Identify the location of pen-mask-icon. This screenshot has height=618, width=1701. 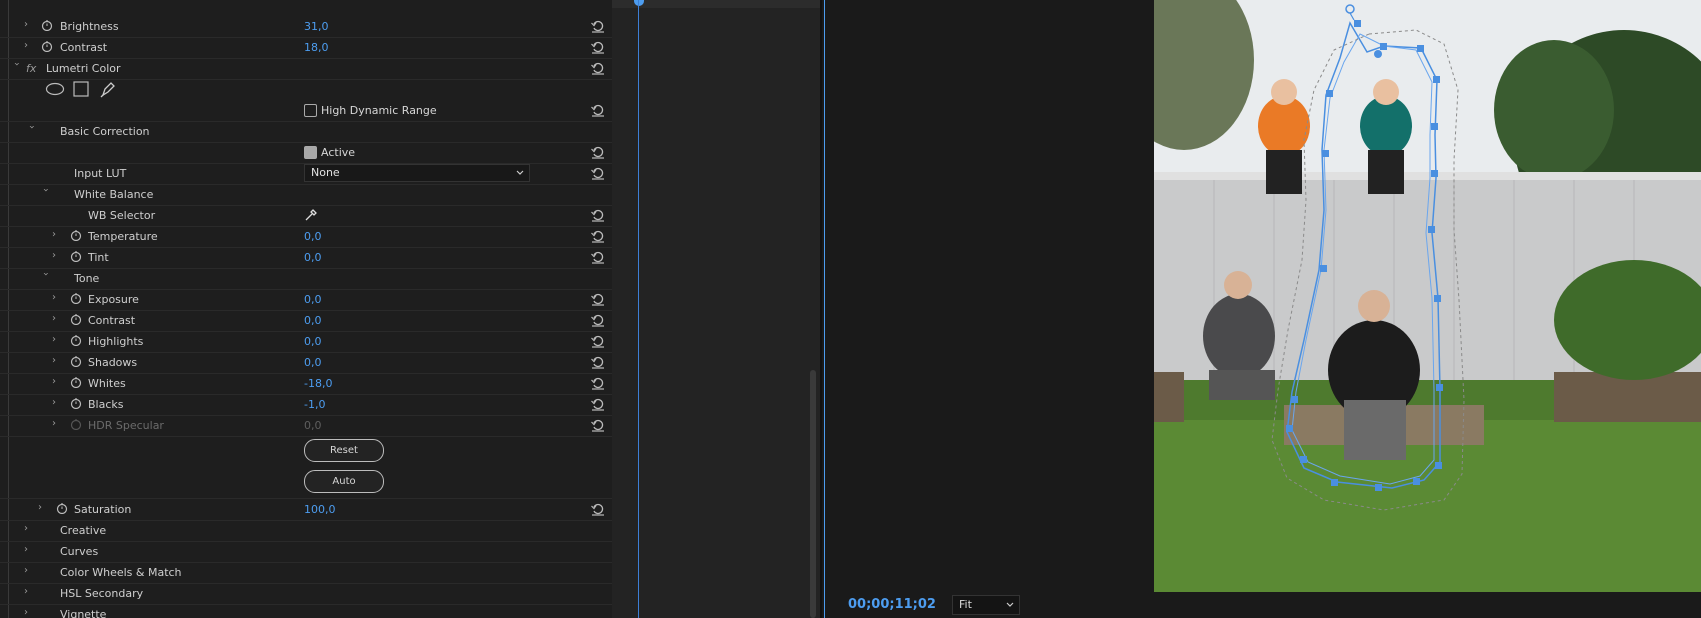
(108, 89).